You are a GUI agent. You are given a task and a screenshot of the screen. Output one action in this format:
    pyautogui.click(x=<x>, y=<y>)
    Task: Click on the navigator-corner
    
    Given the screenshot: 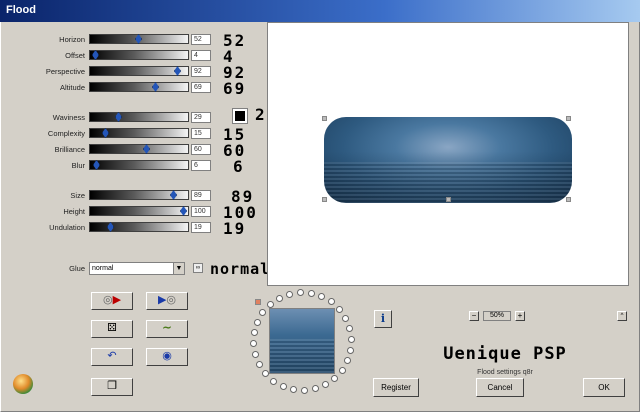 What is the action you would take?
    pyautogui.click(x=258, y=302)
    